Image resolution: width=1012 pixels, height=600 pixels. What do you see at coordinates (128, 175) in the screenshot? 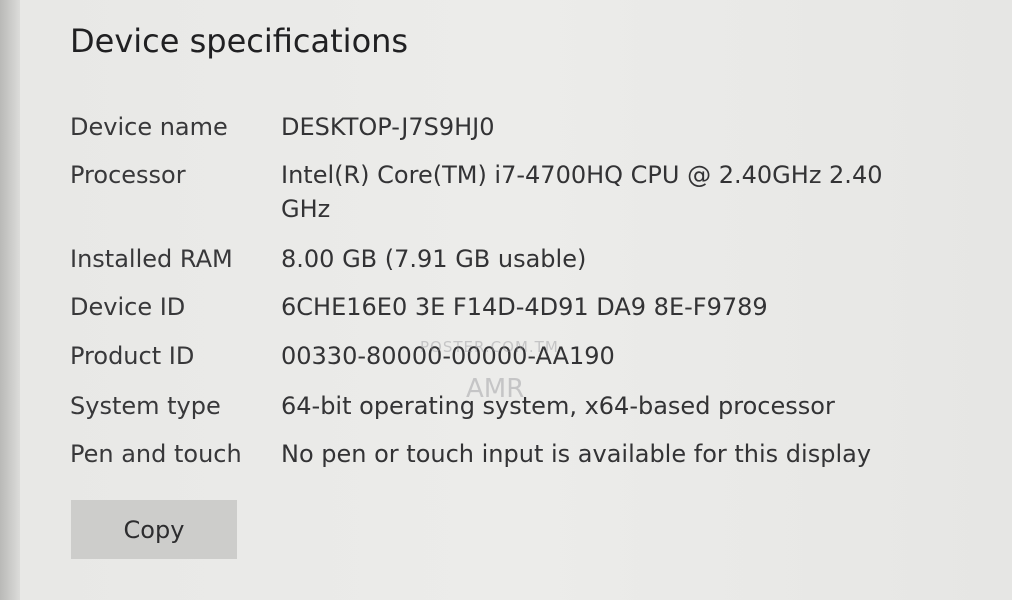
I see `spec-label: Processor` at bounding box center [128, 175].